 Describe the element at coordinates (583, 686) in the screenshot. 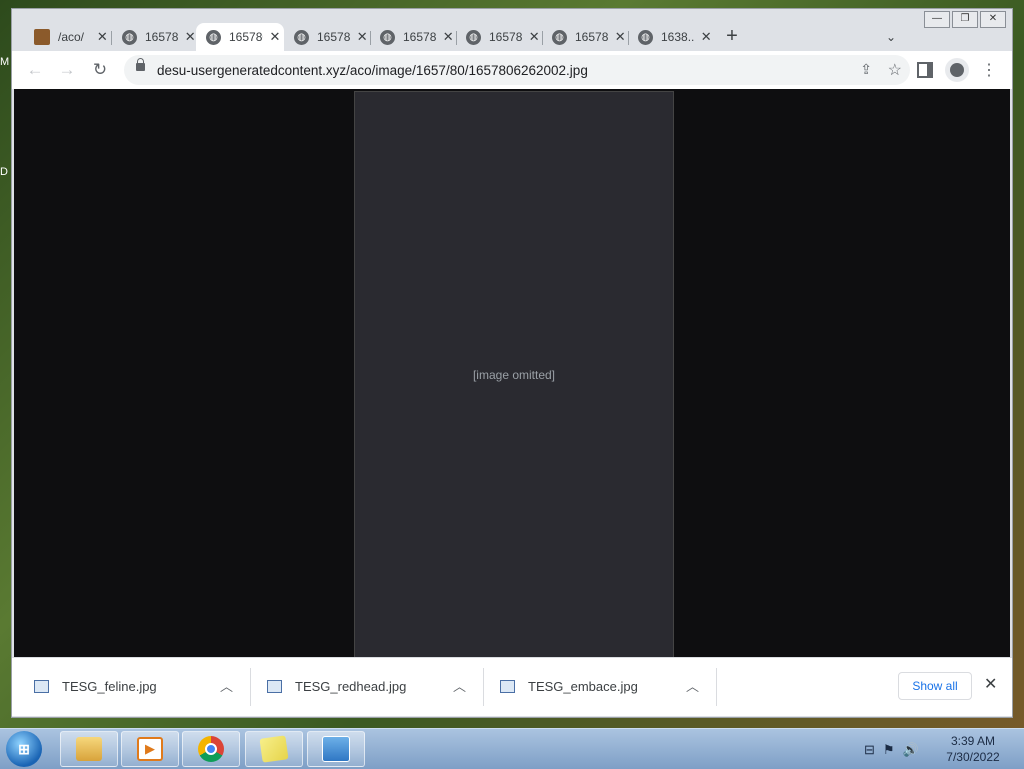

I see `download-filename: TESG_embace.jpg` at that location.